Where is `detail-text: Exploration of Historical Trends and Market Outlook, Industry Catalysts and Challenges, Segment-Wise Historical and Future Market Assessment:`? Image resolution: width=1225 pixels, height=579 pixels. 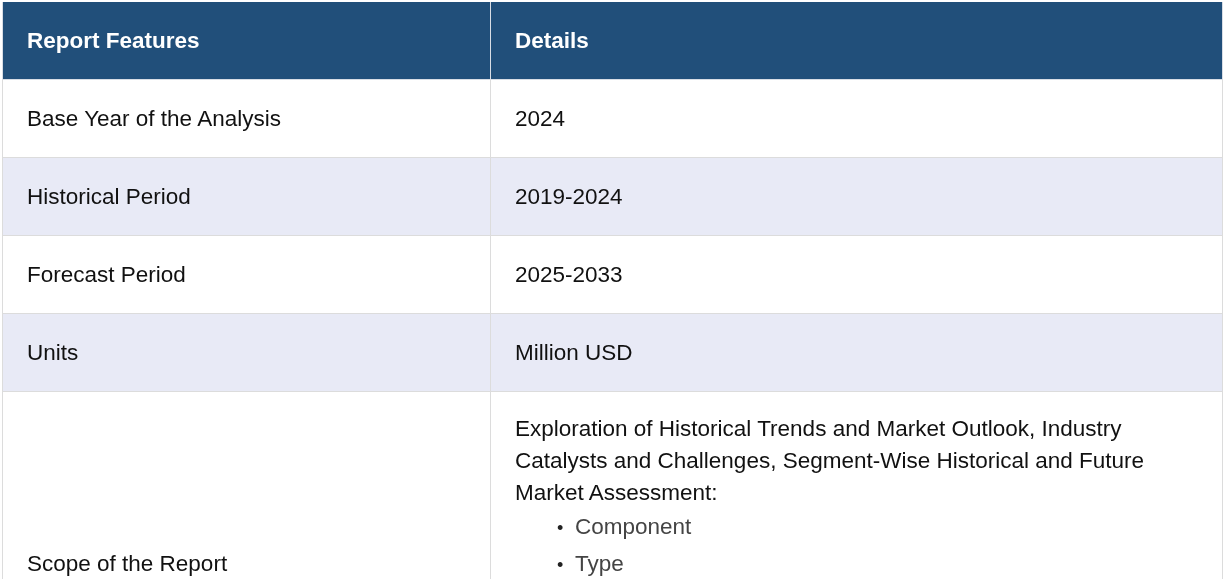
detail-text: Exploration of Historical Trends and Market Outlook, Industry Catalysts and Challenges, Segment-Wise Historical and Future Market Assessment: is located at coordinates (830, 461).